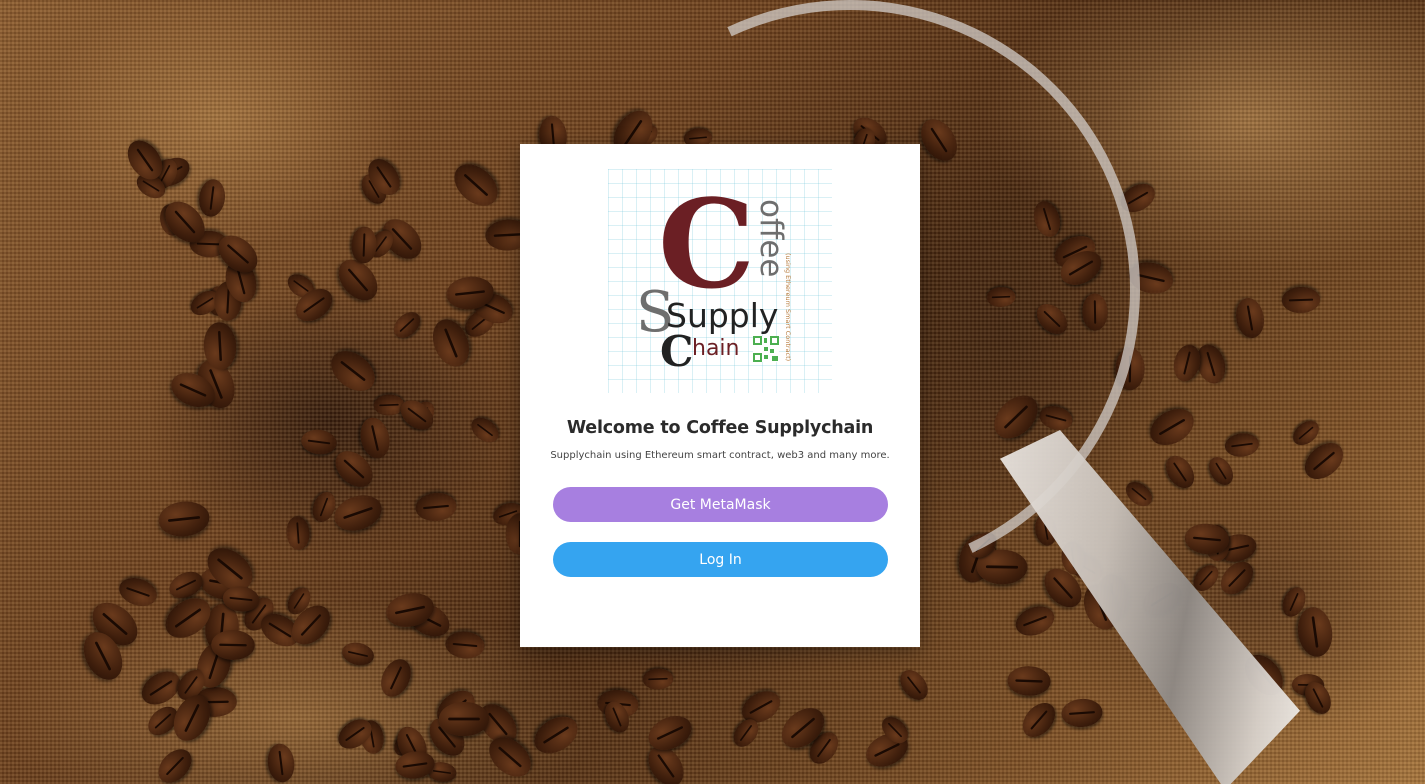  Describe the element at coordinates (676, 351) in the screenshot. I see `logo-chain-c: C` at that location.